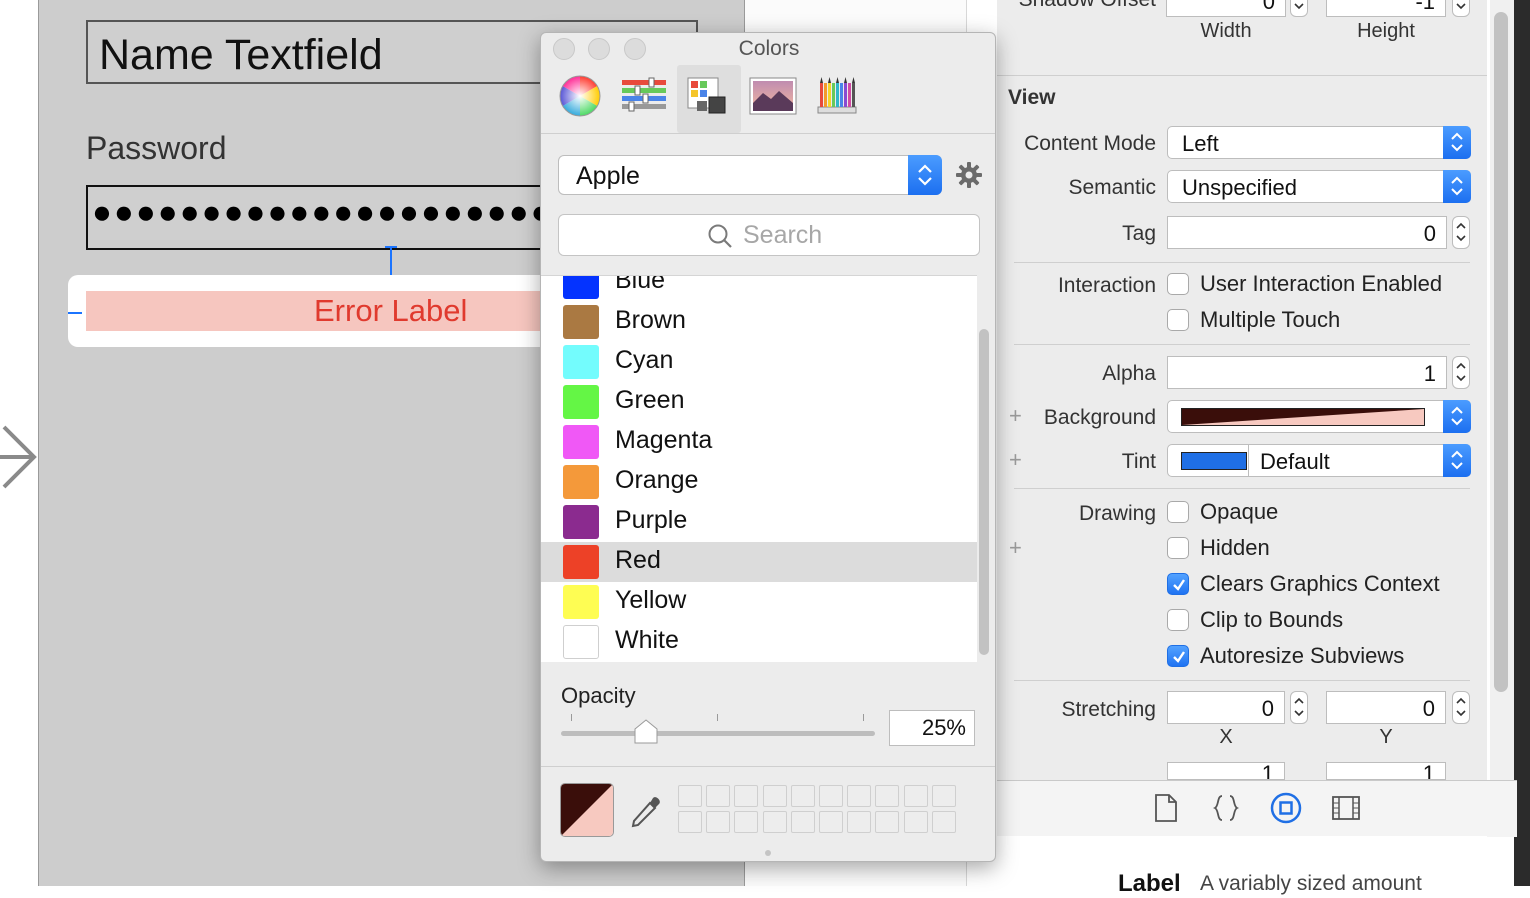 The width and height of the screenshot is (1530, 898). I want to click on color-wheel-icon, so click(580, 96).